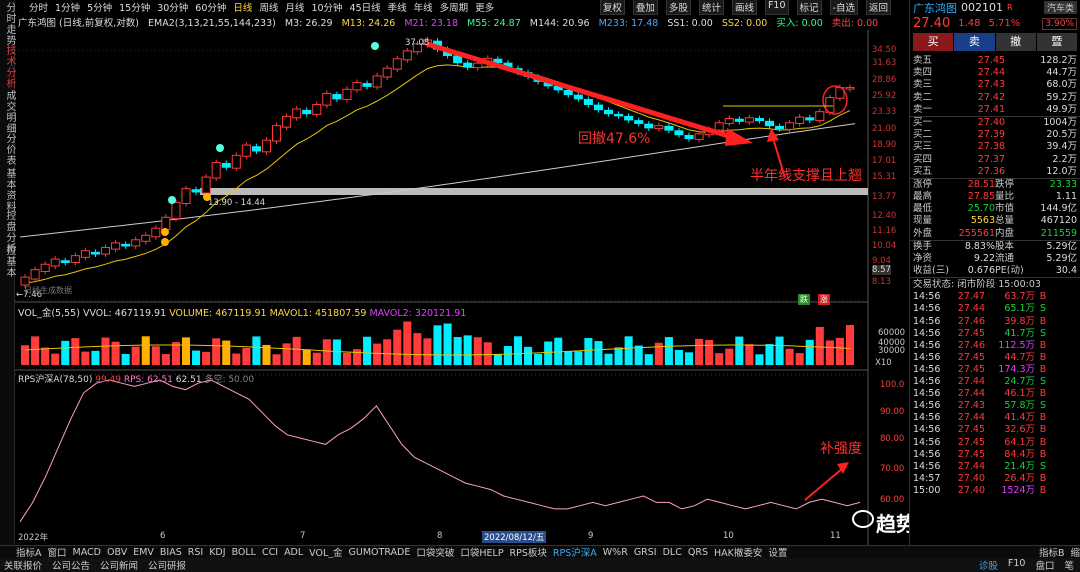 This screenshot has height=572, width=1080. I want to click on tab-basic-info: 基本资料, so click(7, 190).